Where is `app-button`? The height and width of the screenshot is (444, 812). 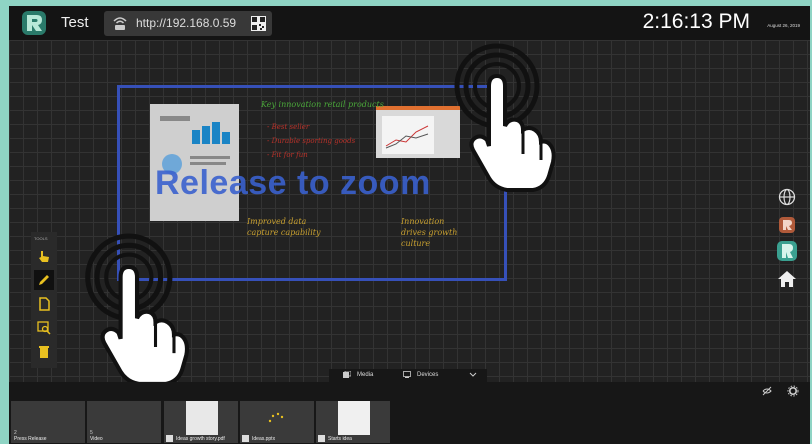
app-button is located at coordinates (787, 225).